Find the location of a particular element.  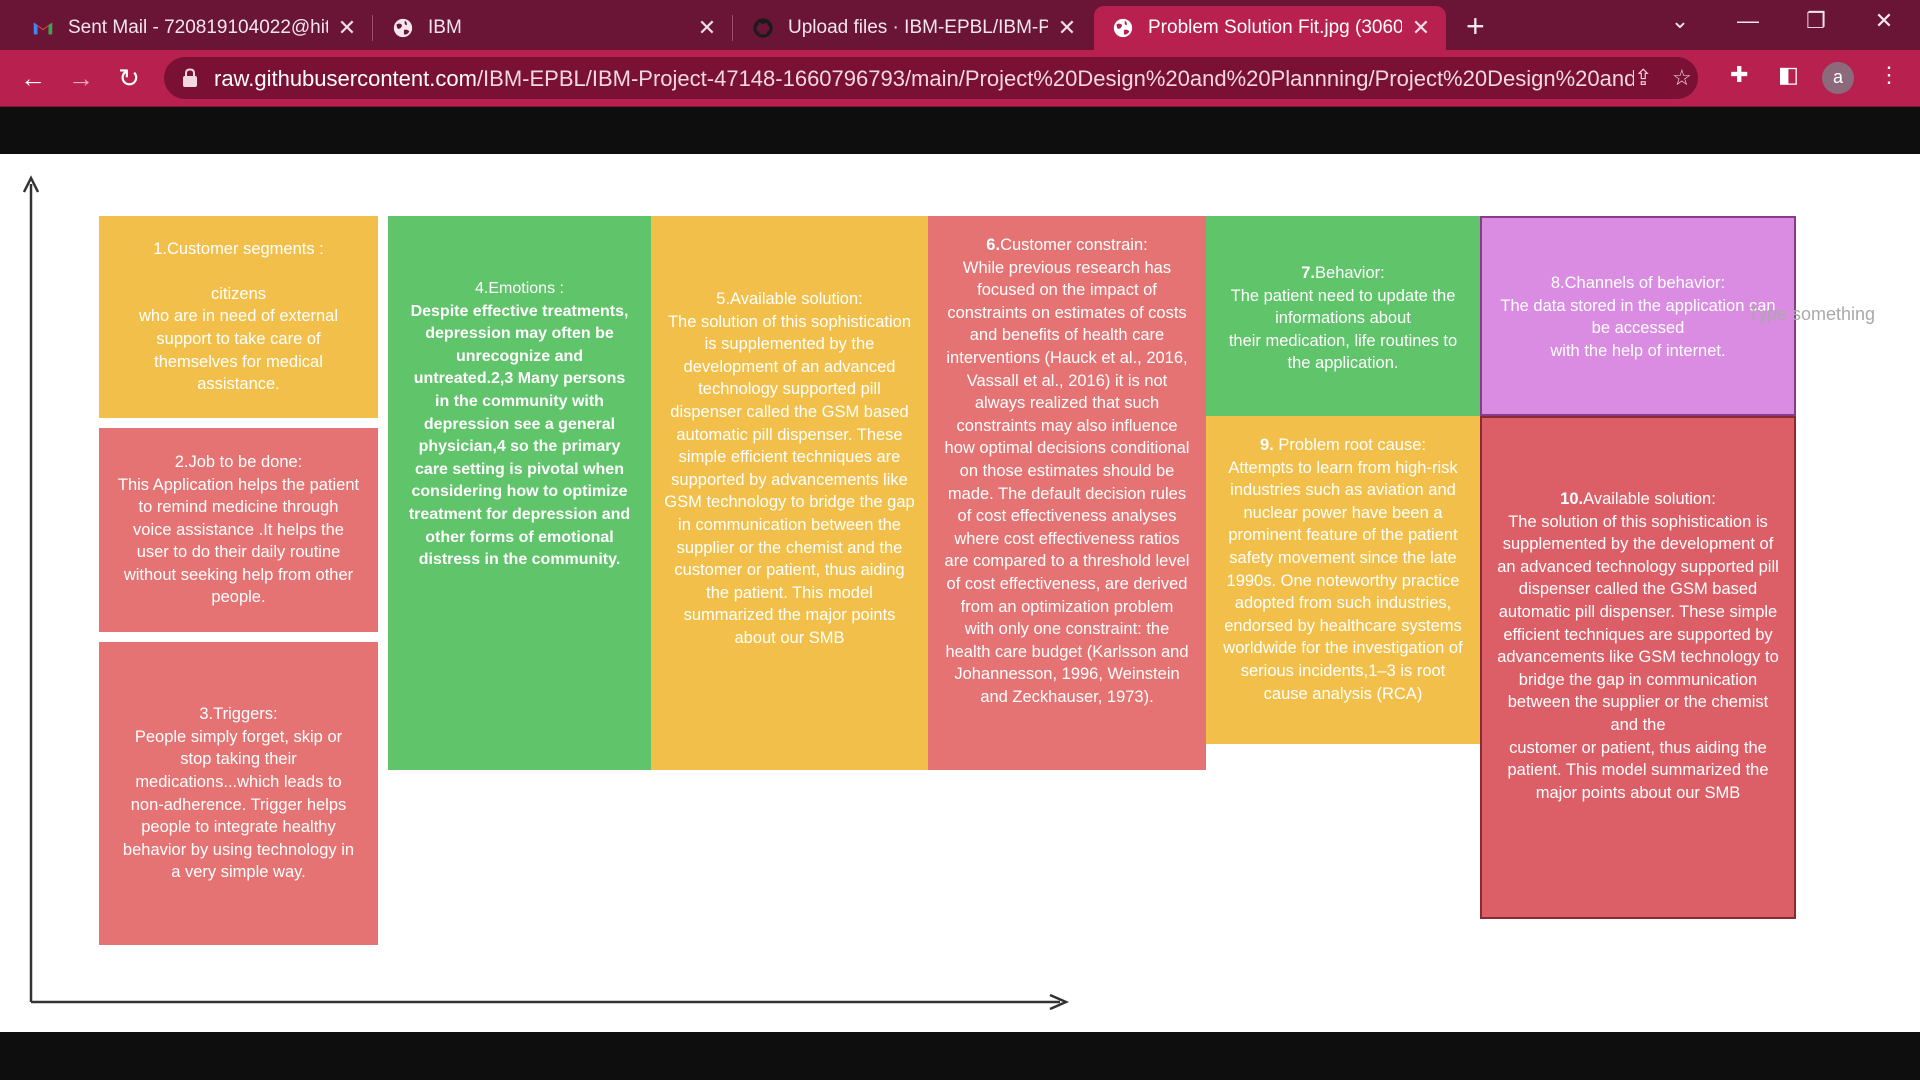

box-heading: 4.Emotions : is located at coordinates (519, 288).